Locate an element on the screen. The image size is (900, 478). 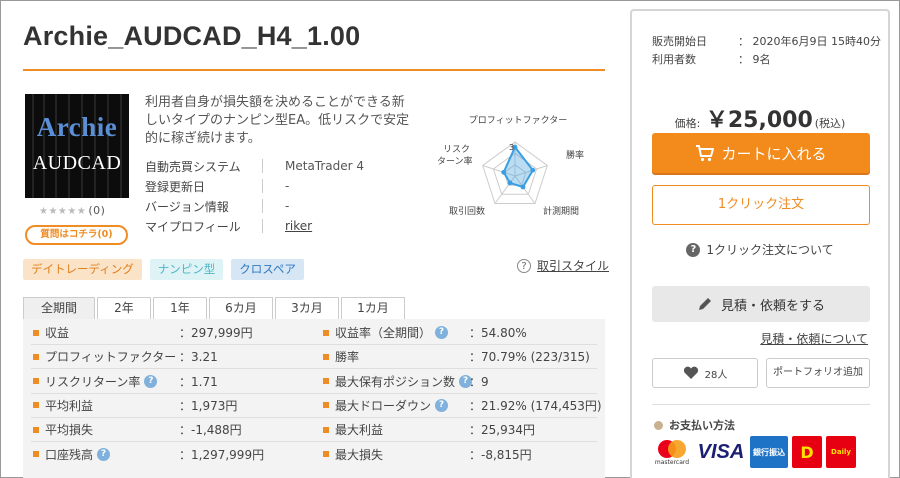
one-click-about-link: ? 1クリック注文について is located at coordinates (760, 249).